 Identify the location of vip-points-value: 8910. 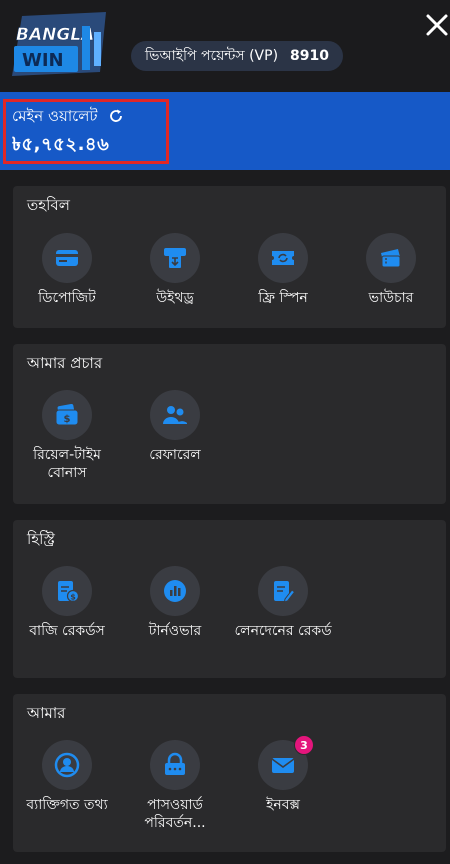
(310, 56).